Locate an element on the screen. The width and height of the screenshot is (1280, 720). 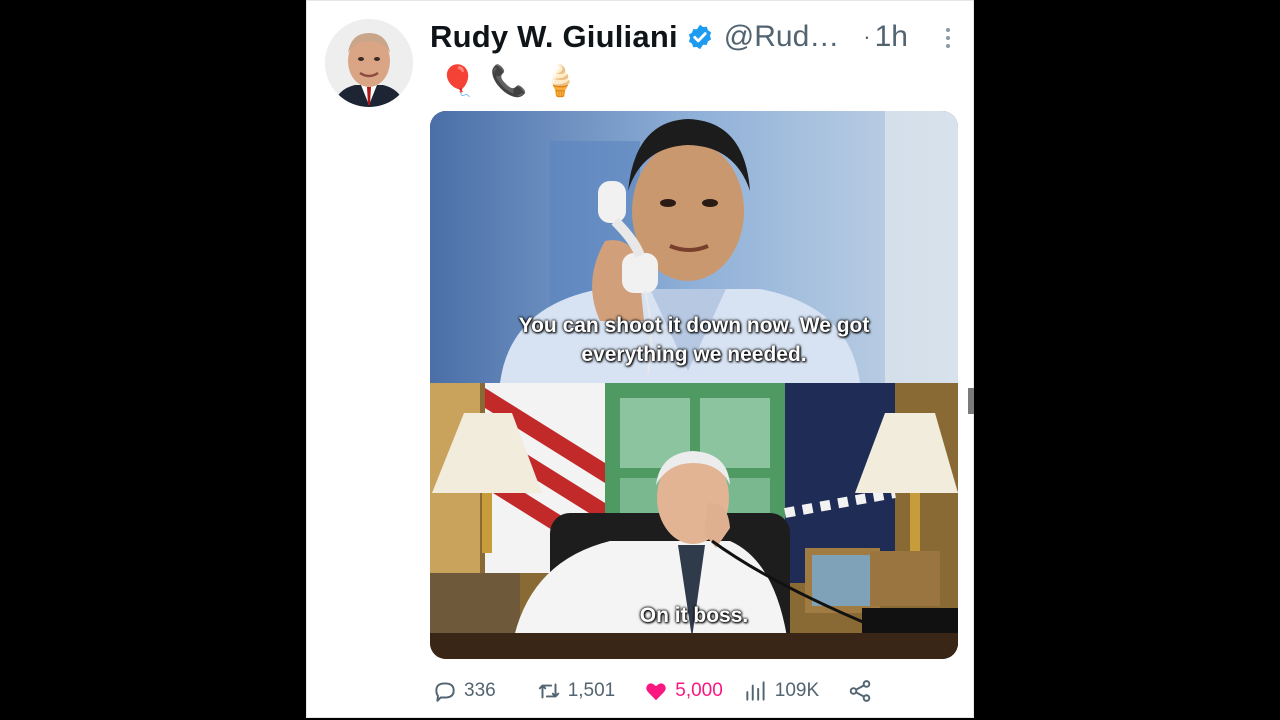
reply-count: 336 is located at coordinates (480, 690).